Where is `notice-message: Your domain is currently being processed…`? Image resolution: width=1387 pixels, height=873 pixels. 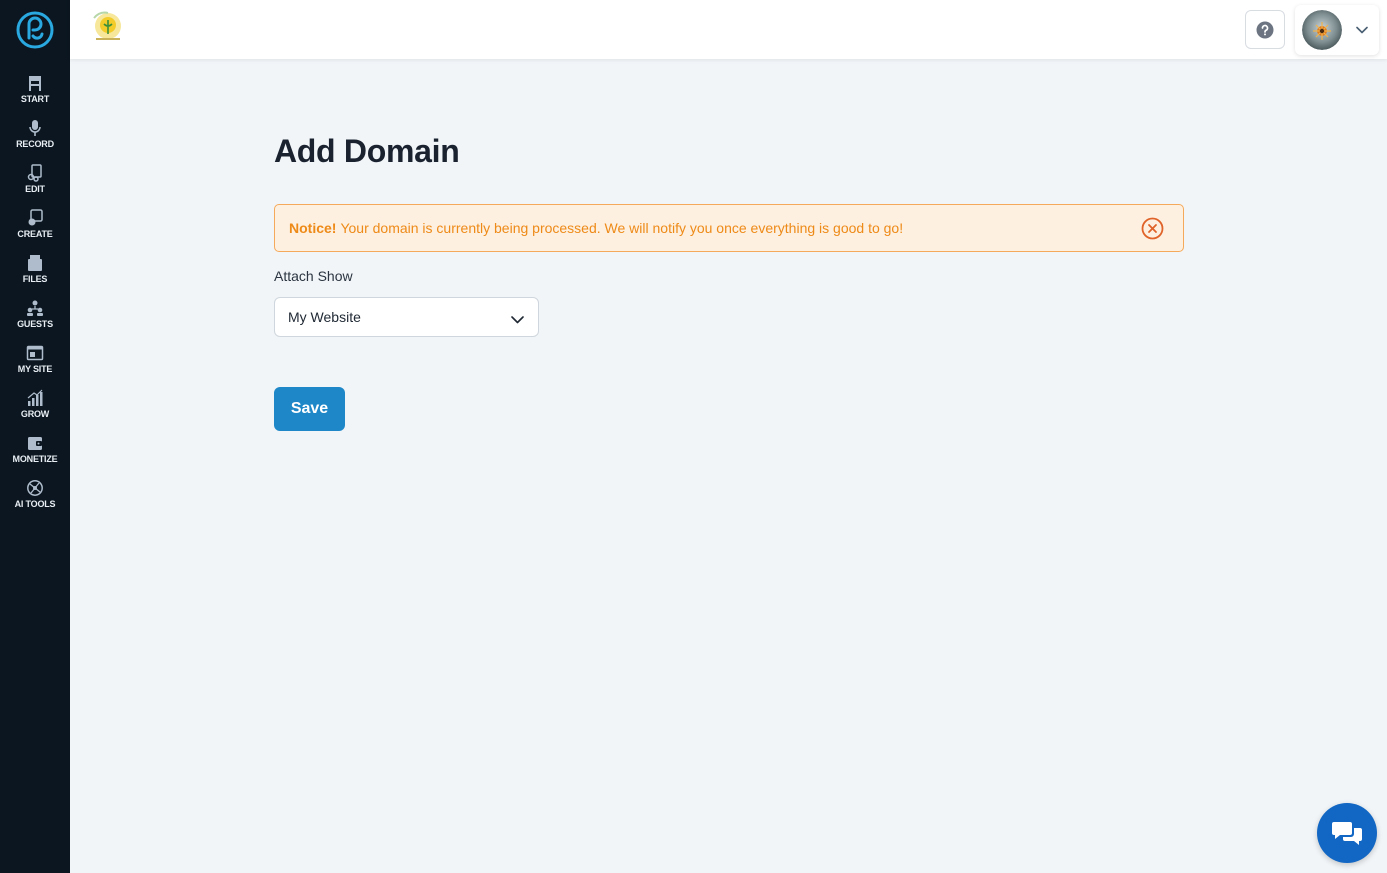
notice-message: Your domain is currently being processed… is located at coordinates (622, 228).